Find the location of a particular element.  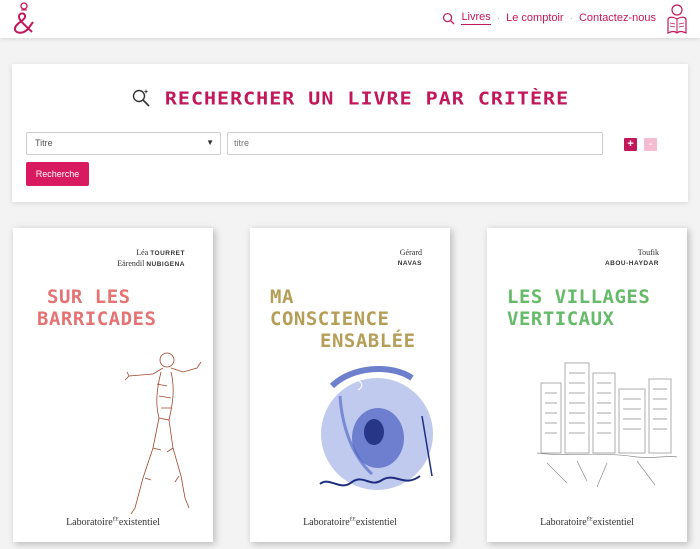

book-title-line: VERTICAUX is located at coordinates (561, 319).